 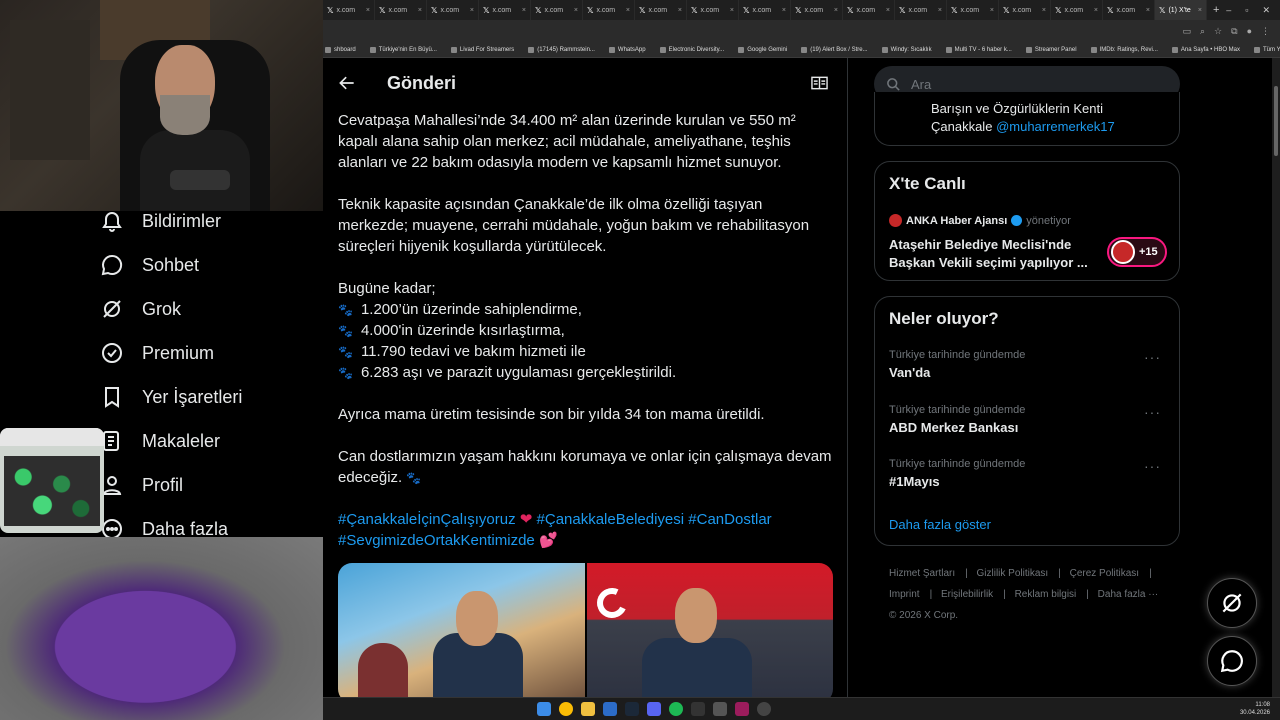 I want to click on messages-fab-button, so click(x=1232, y=661).